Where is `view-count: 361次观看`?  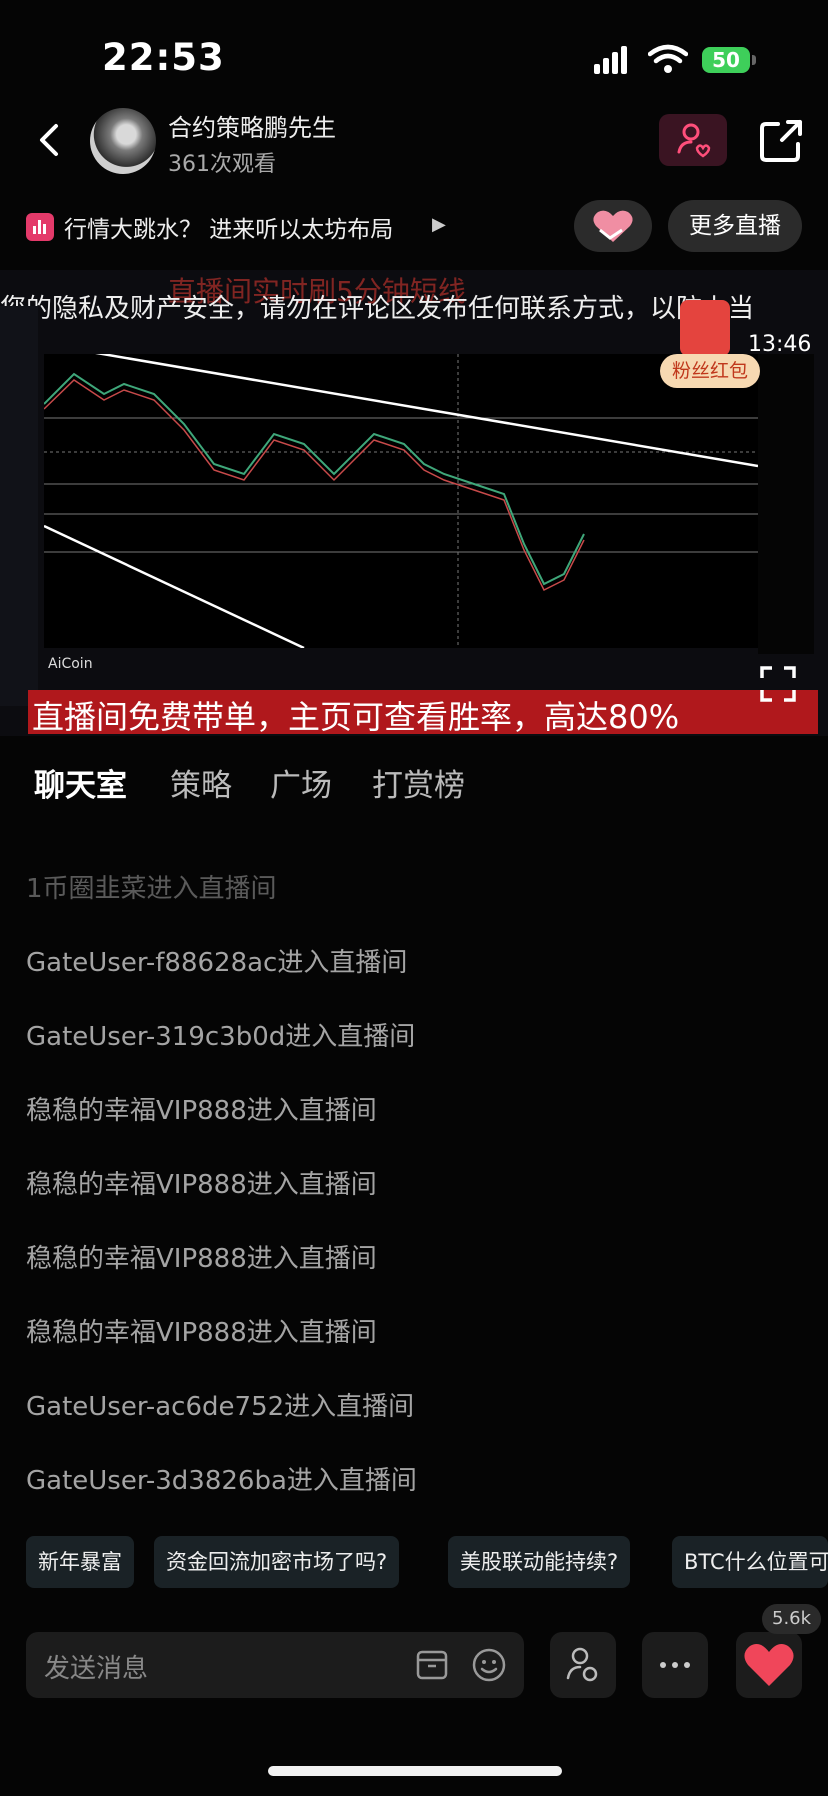
view-count: 361次观看 is located at coordinates (222, 164).